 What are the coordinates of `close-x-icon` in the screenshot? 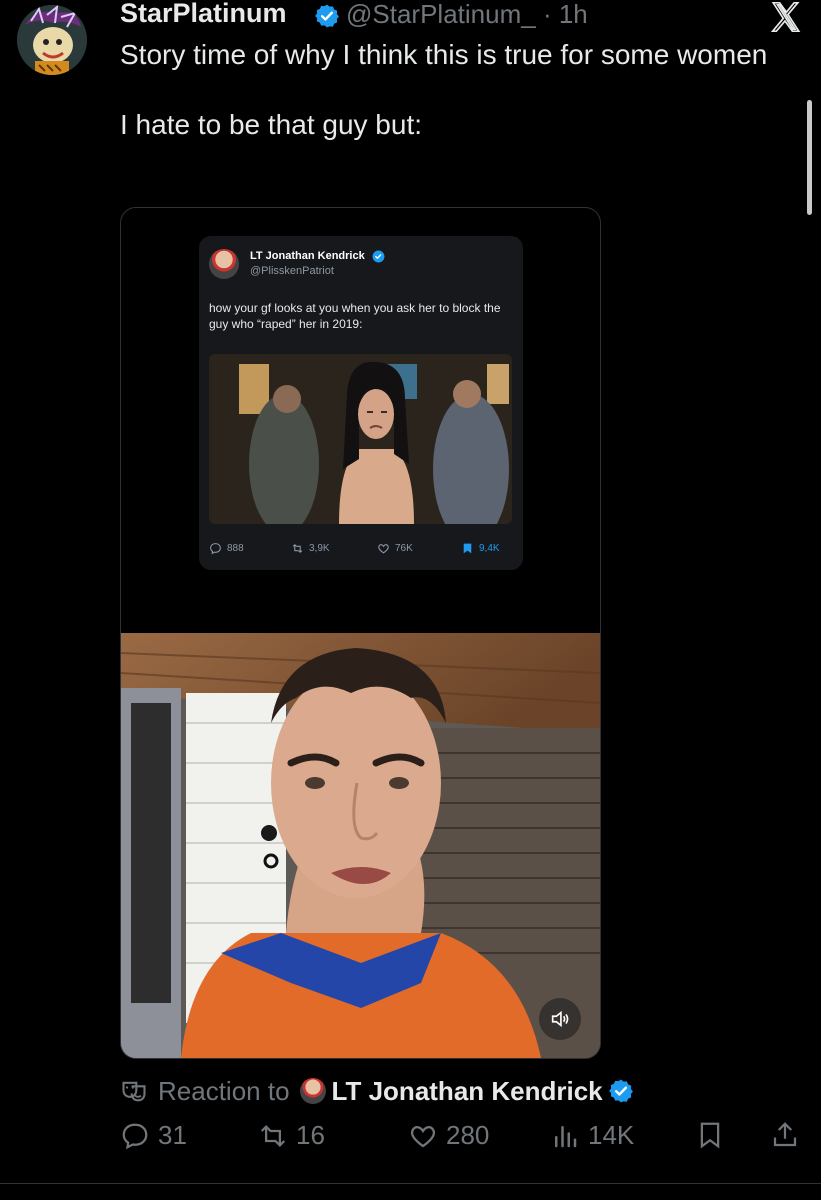 It's located at (786, 17).